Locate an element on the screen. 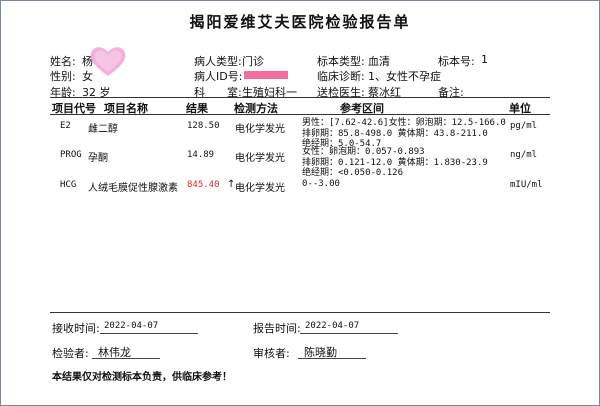 The height and width of the screenshot is (406, 600). receive-time-label: 接收时间: is located at coordinates (76, 328).